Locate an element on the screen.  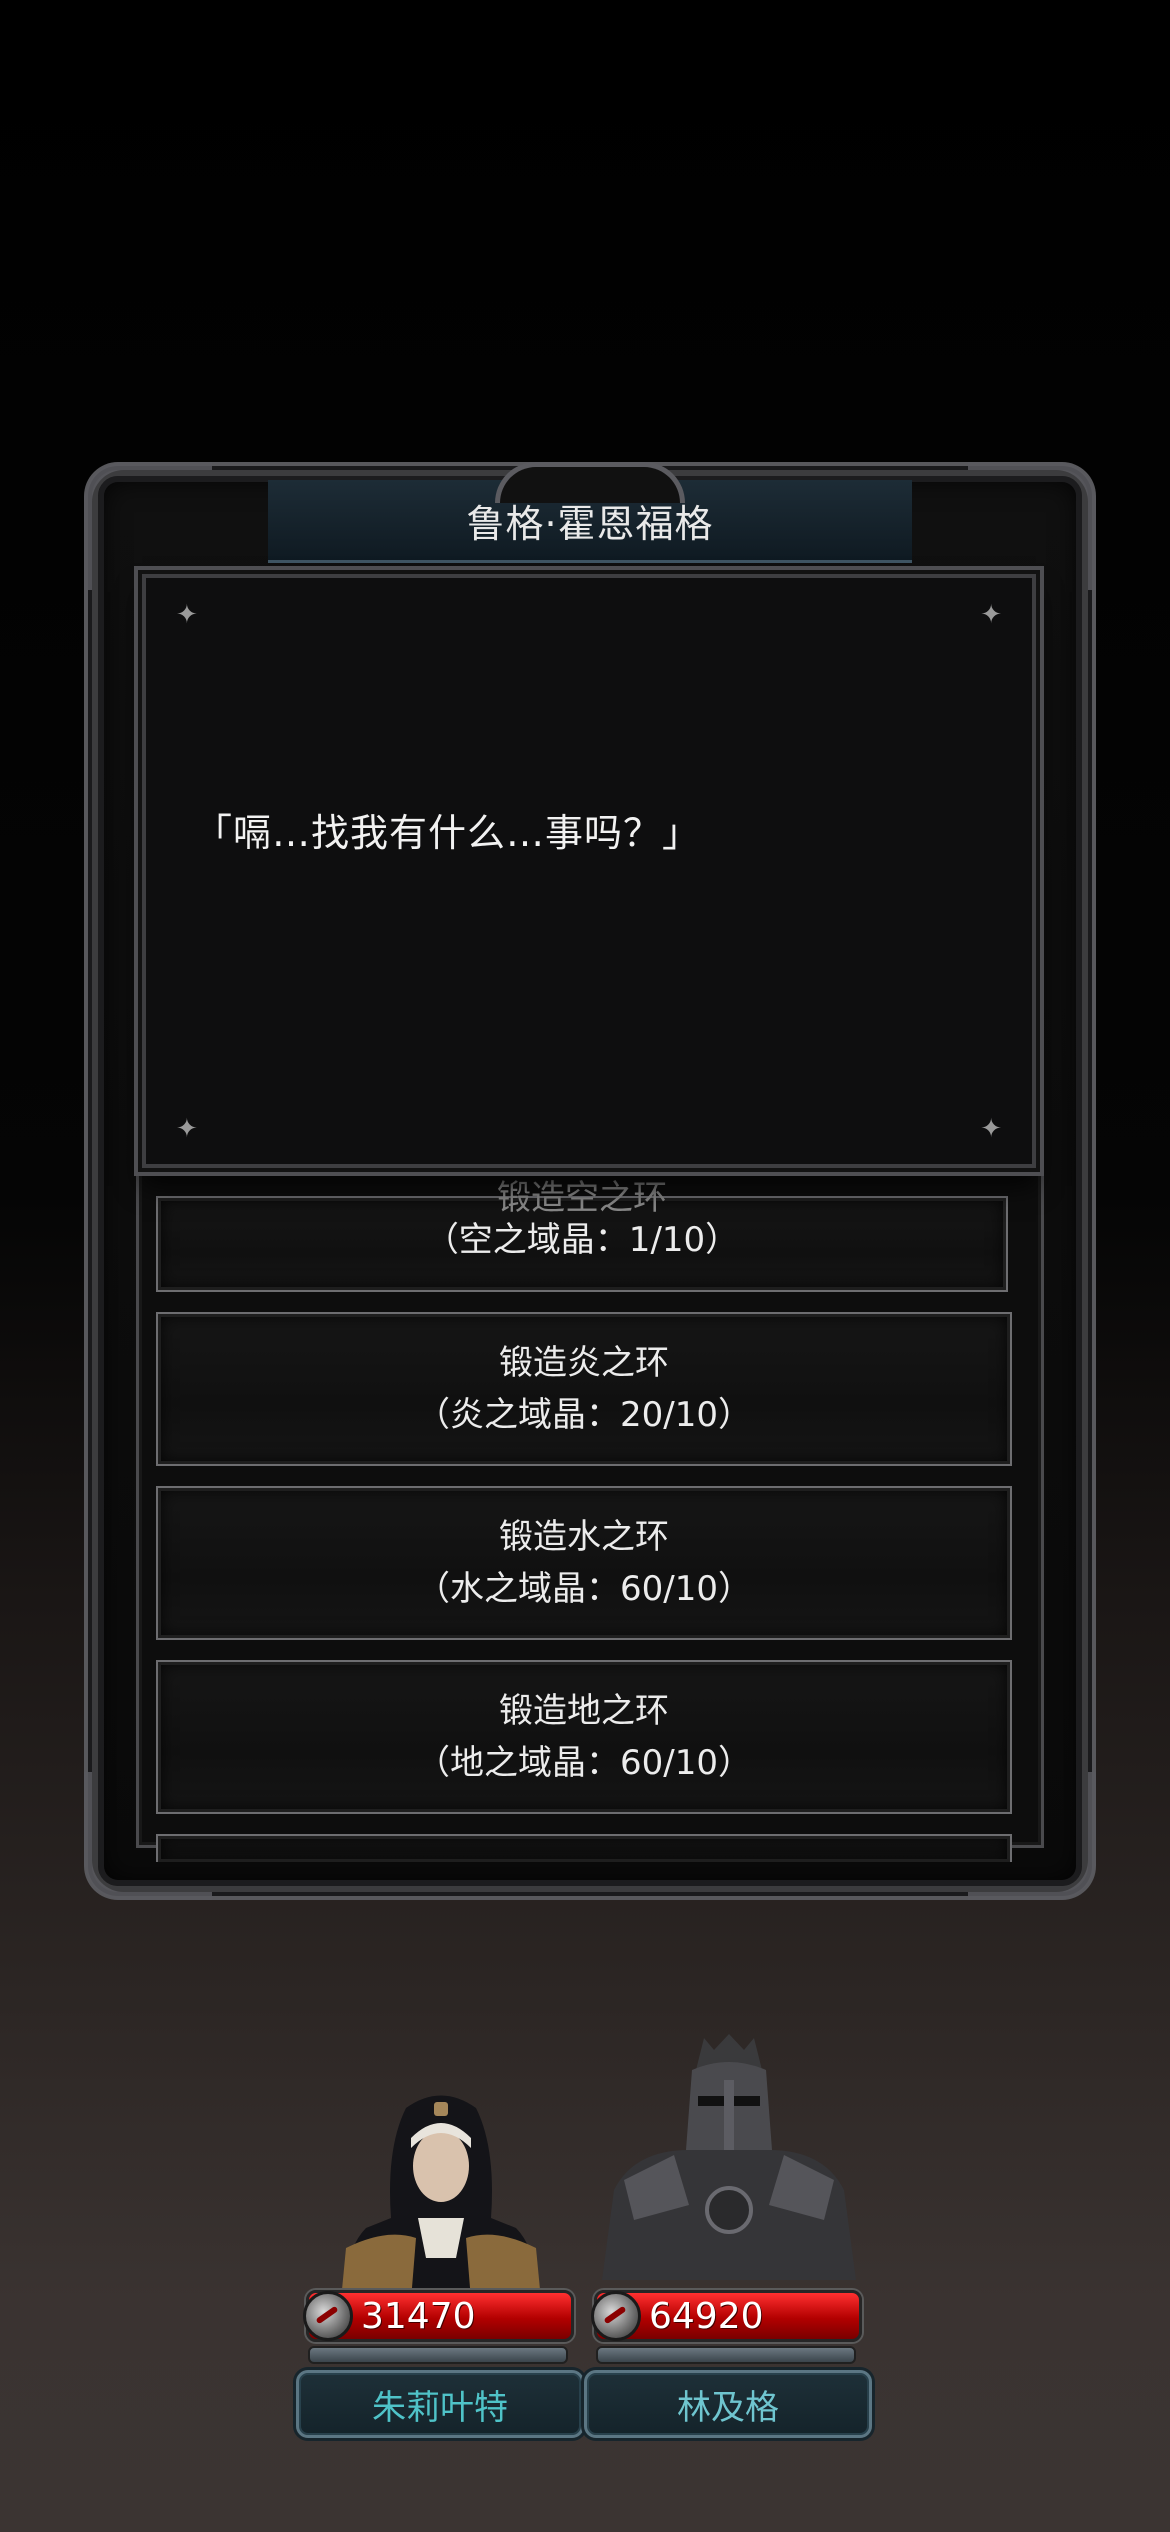
speech-text: 「嗝…找我有什么…事吗？」 is located at coordinates (448, 833).